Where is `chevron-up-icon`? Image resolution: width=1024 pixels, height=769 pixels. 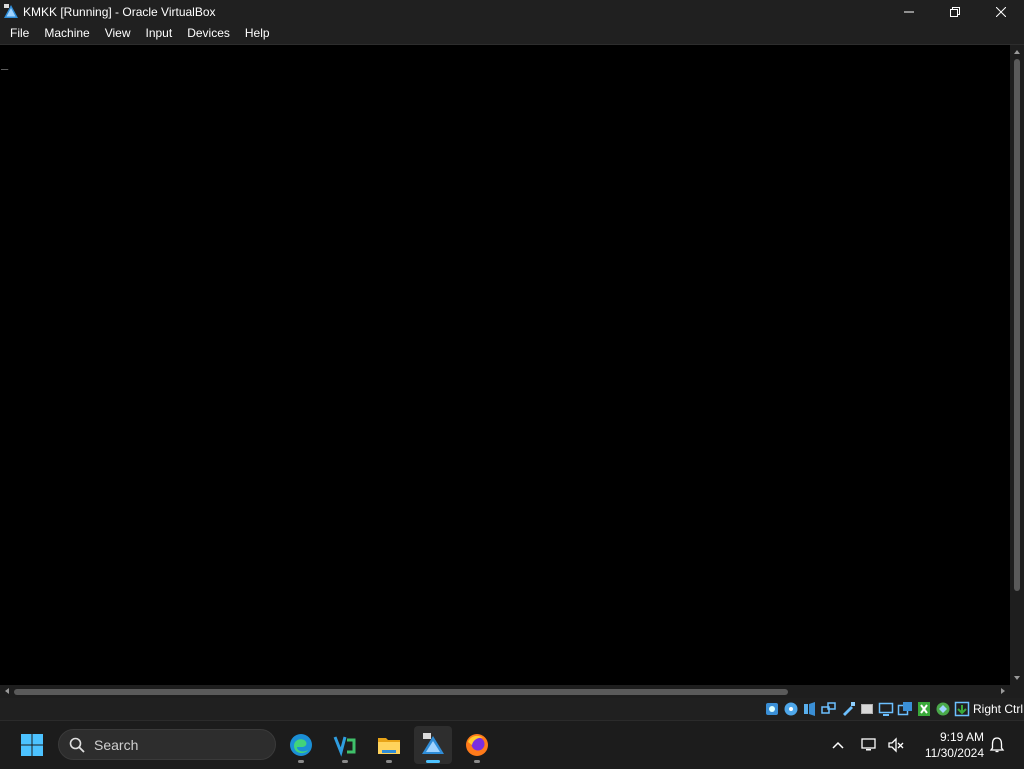 chevron-up-icon is located at coordinates (838, 745).